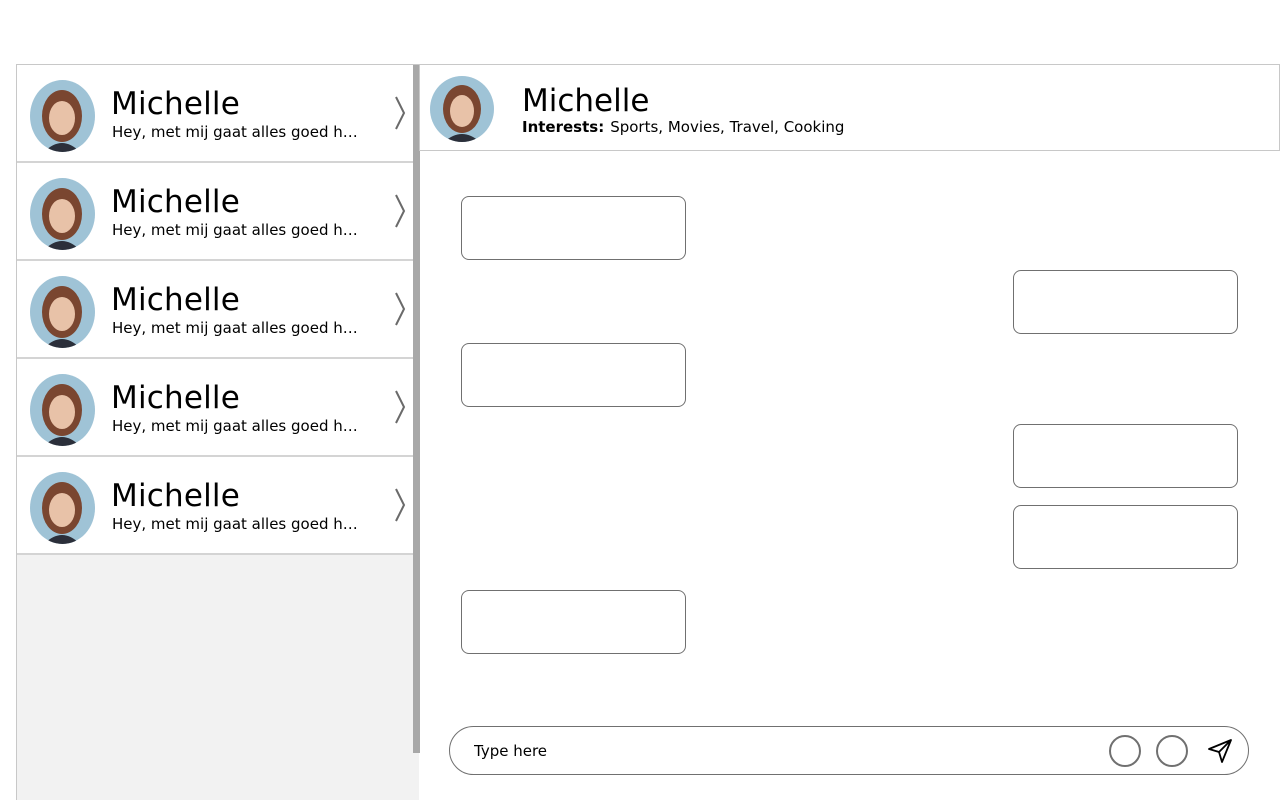 This screenshot has height=800, width=1280. Describe the element at coordinates (586, 101) in the screenshot. I see `chat-contact-name: Michelle` at that location.